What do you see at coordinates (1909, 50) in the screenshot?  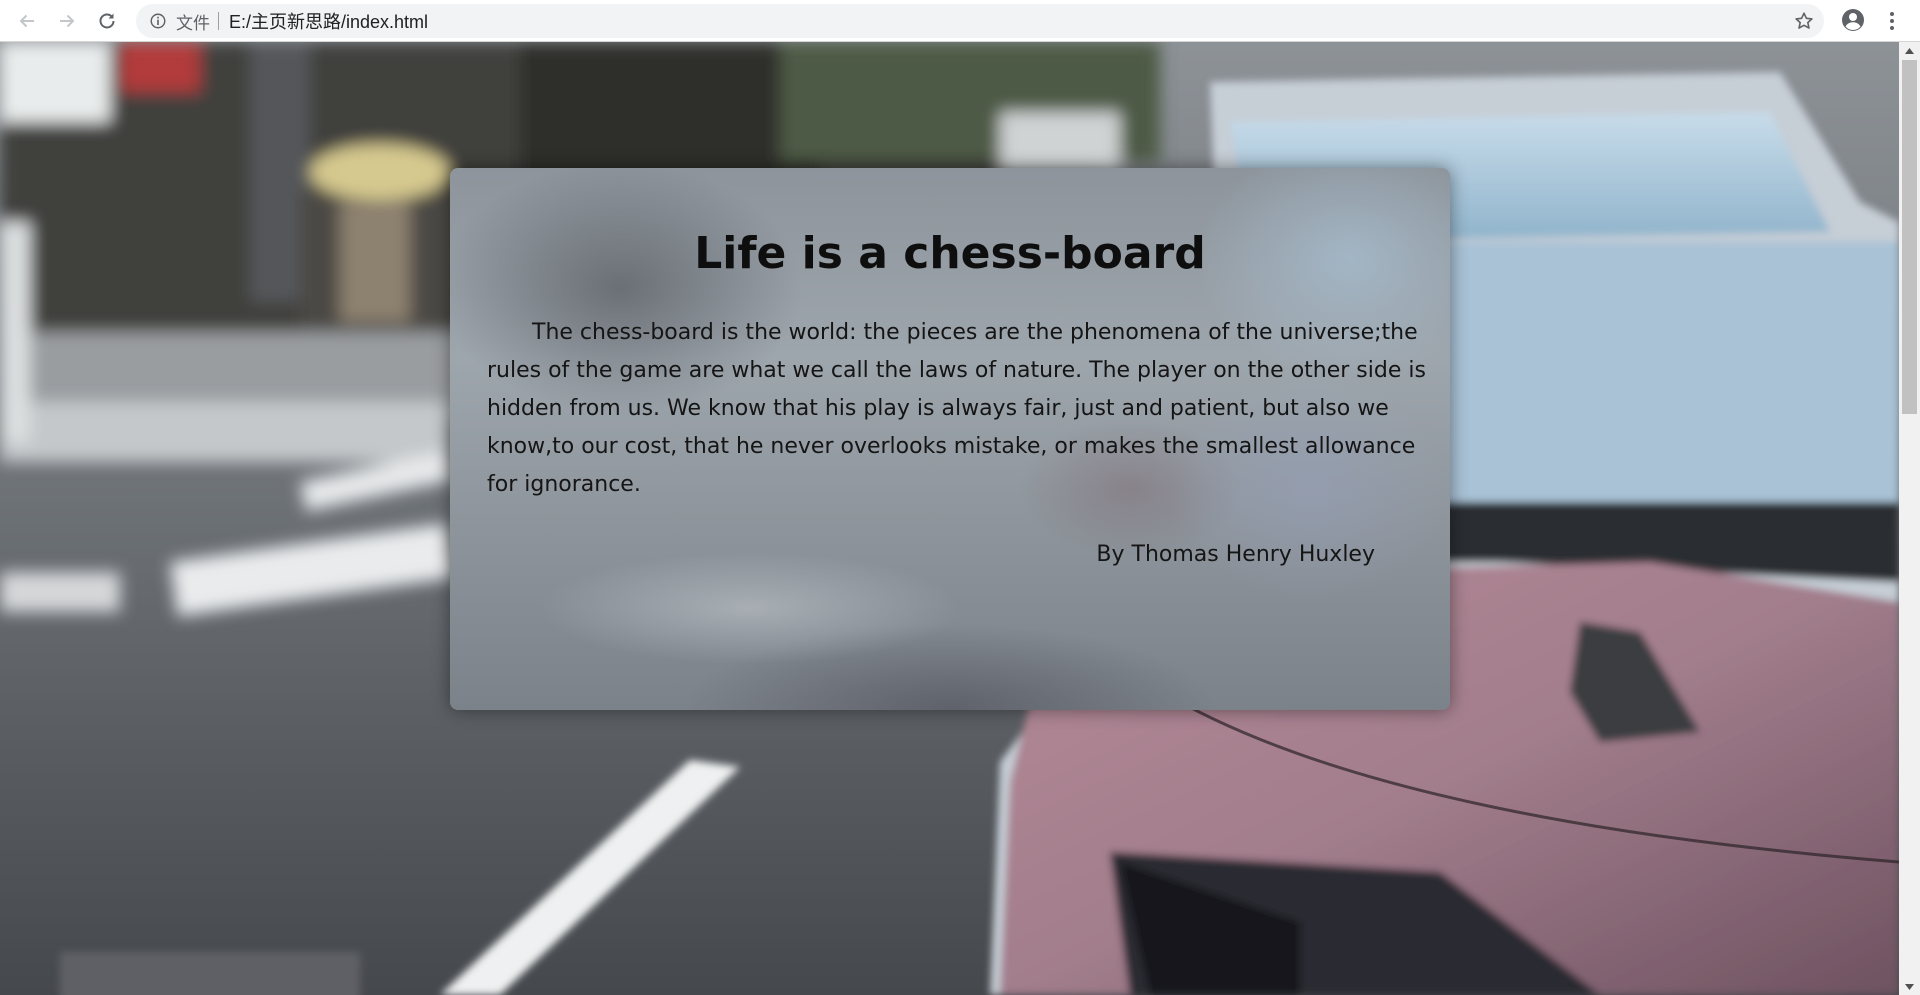 I see `scroll-up-arrow-icon` at bounding box center [1909, 50].